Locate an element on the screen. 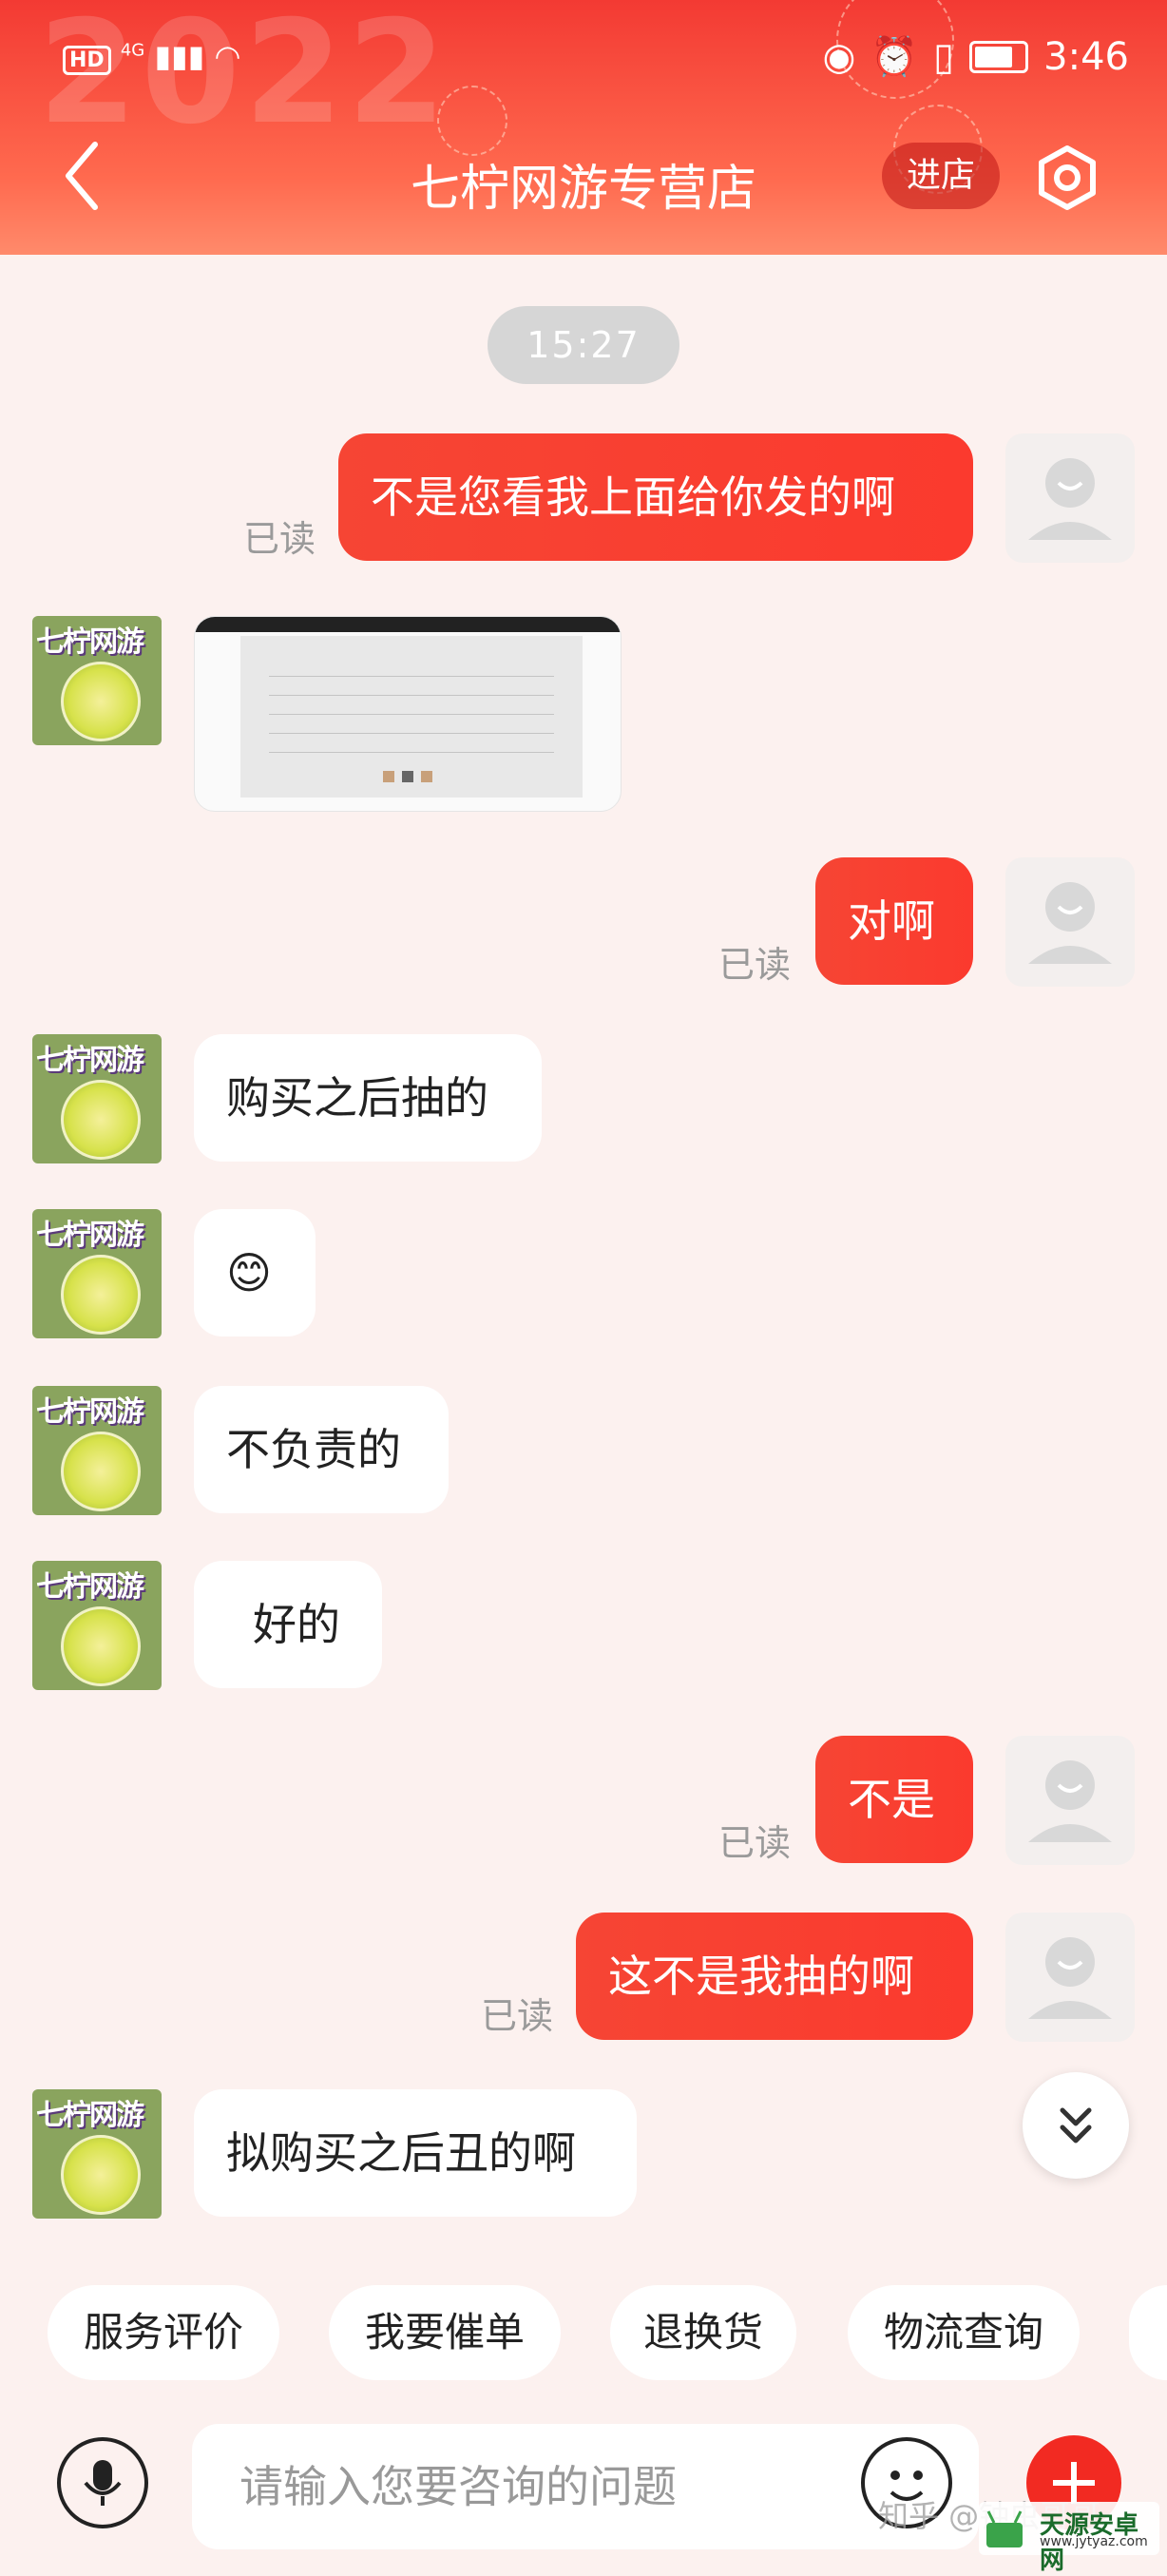 This screenshot has height=2576, width=1167. shop-message-bubble: 购买之后抽的 is located at coordinates (368, 1098).